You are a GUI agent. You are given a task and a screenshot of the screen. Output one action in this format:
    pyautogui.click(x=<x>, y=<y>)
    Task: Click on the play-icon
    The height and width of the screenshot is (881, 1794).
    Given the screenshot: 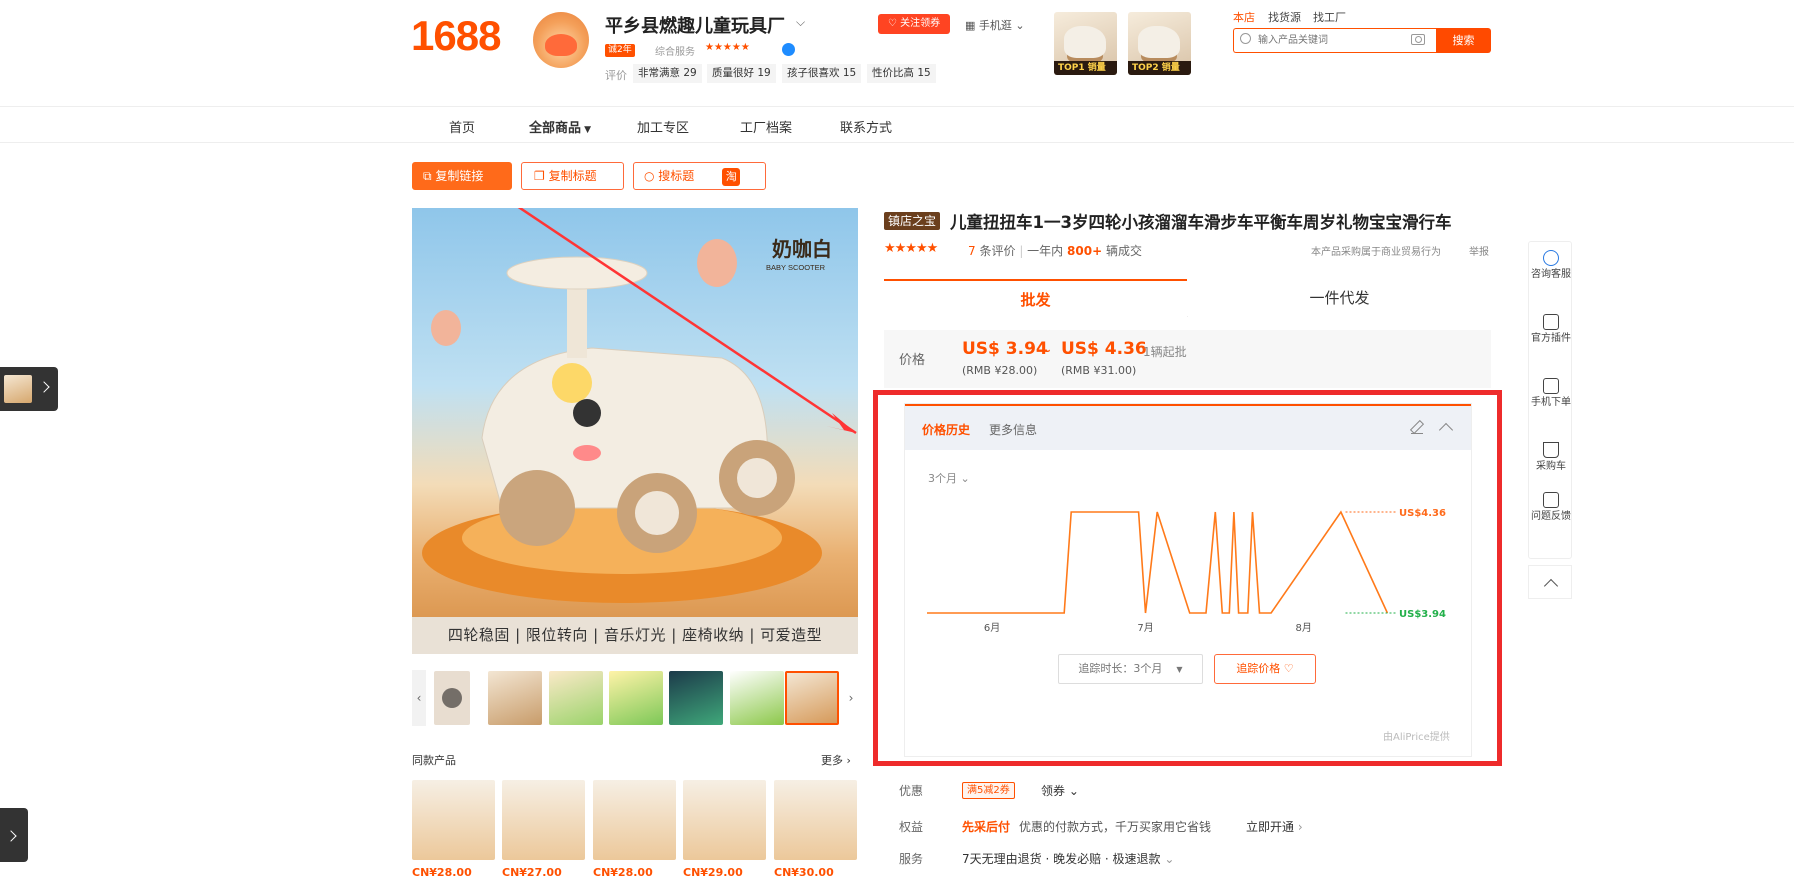 What is the action you would take?
    pyautogui.click(x=452, y=698)
    